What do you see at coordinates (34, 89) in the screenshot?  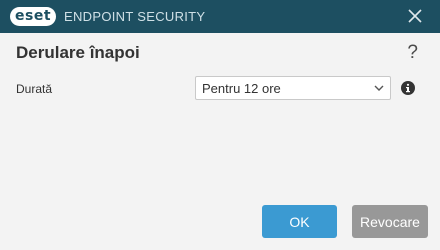 I see `duration-label: Durată` at bounding box center [34, 89].